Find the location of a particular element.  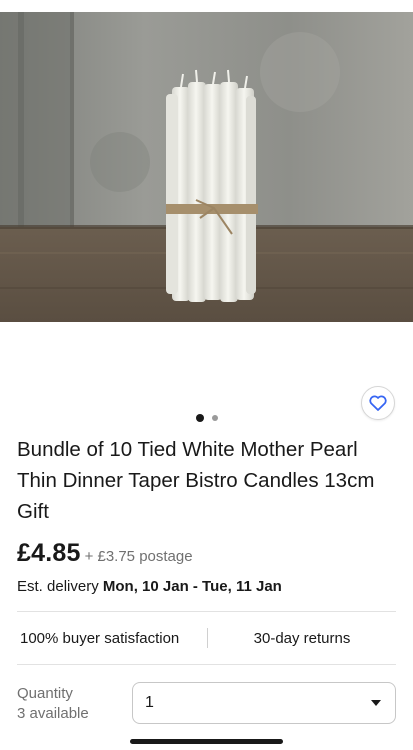

item-price: £4.85 is located at coordinates (49, 553).